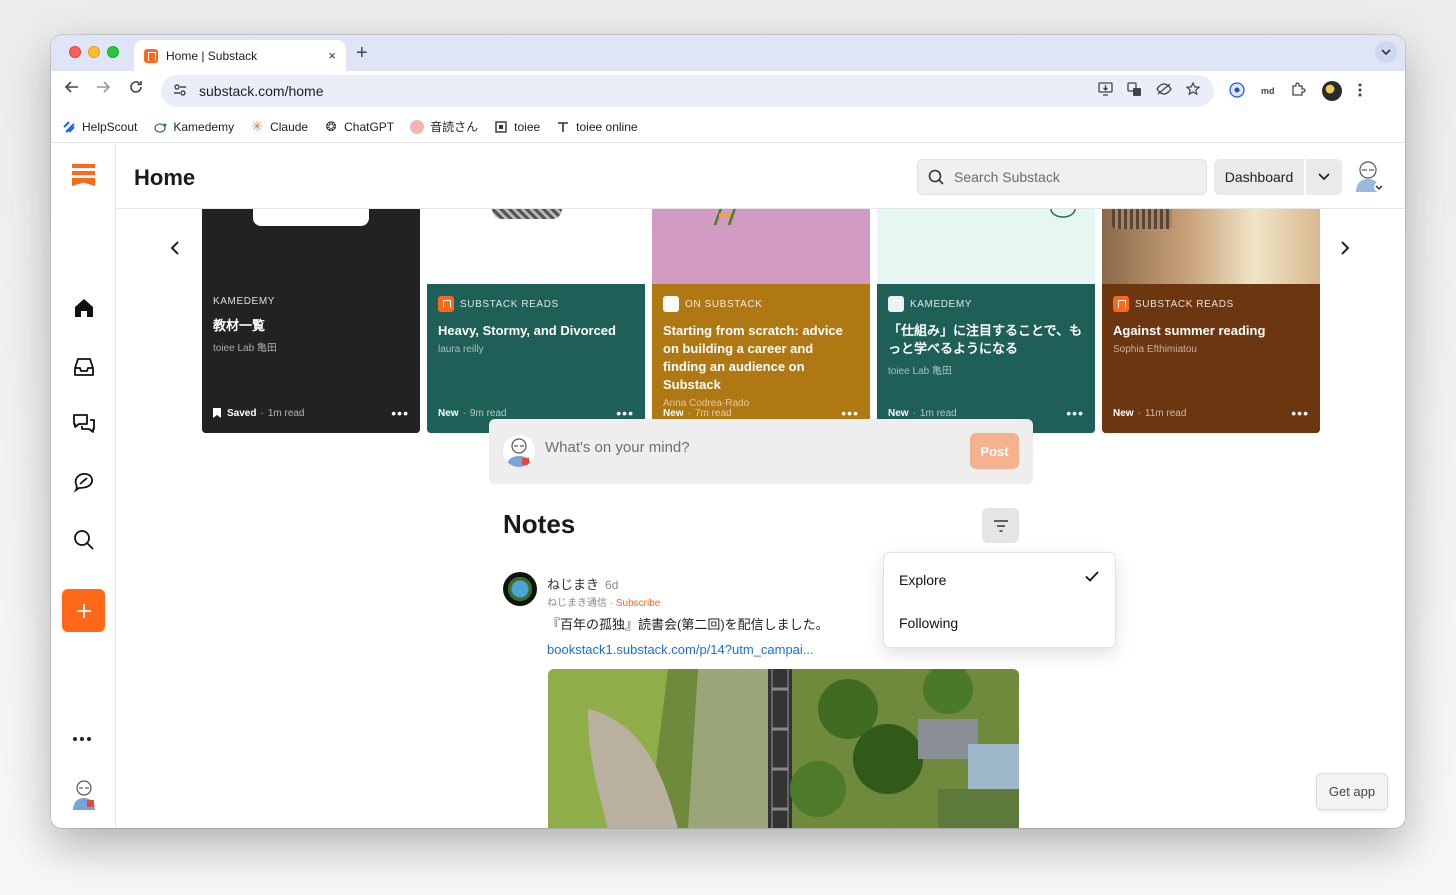 The width and height of the screenshot is (1456, 895). Describe the element at coordinates (1000, 525) in the screenshot. I see `notes-filter-button` at that location.